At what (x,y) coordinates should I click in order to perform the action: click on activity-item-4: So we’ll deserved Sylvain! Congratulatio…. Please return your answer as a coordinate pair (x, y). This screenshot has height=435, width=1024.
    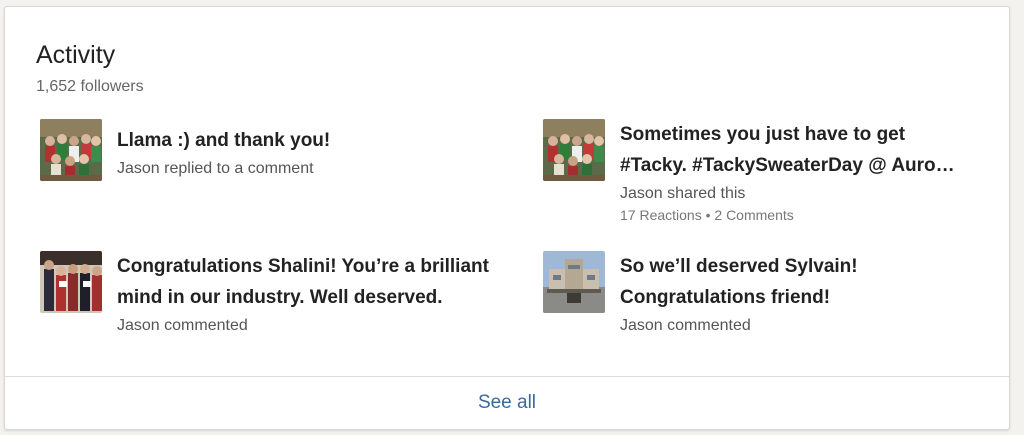
    Looking at the image, I should click on (763, 297).